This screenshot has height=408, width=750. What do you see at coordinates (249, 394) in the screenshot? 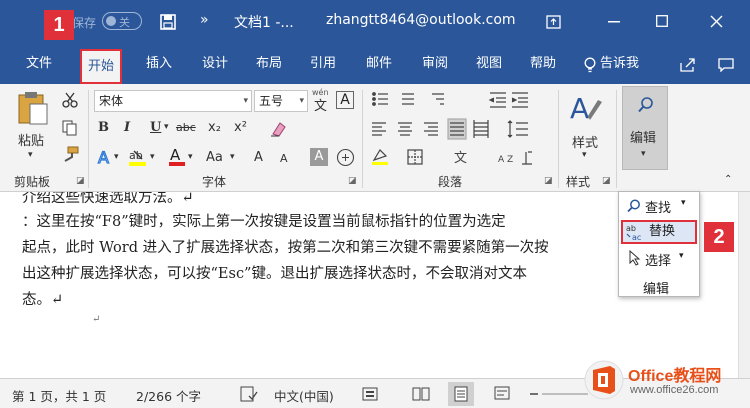
I see `proofing-icon` at bounding box center [249, 394].